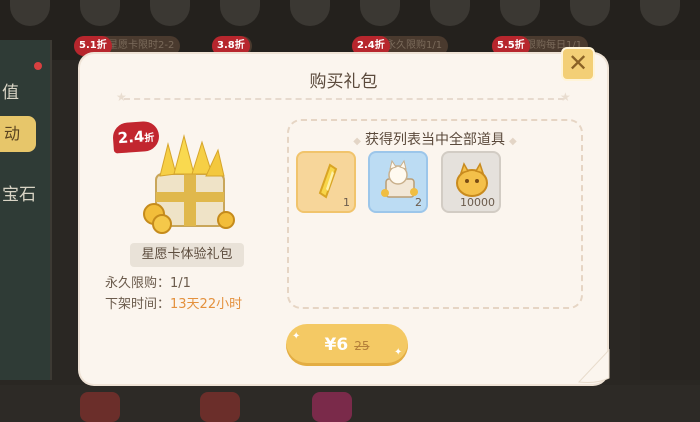  I want to click on background-shop-tag: 3.8折, so click(232, 46).